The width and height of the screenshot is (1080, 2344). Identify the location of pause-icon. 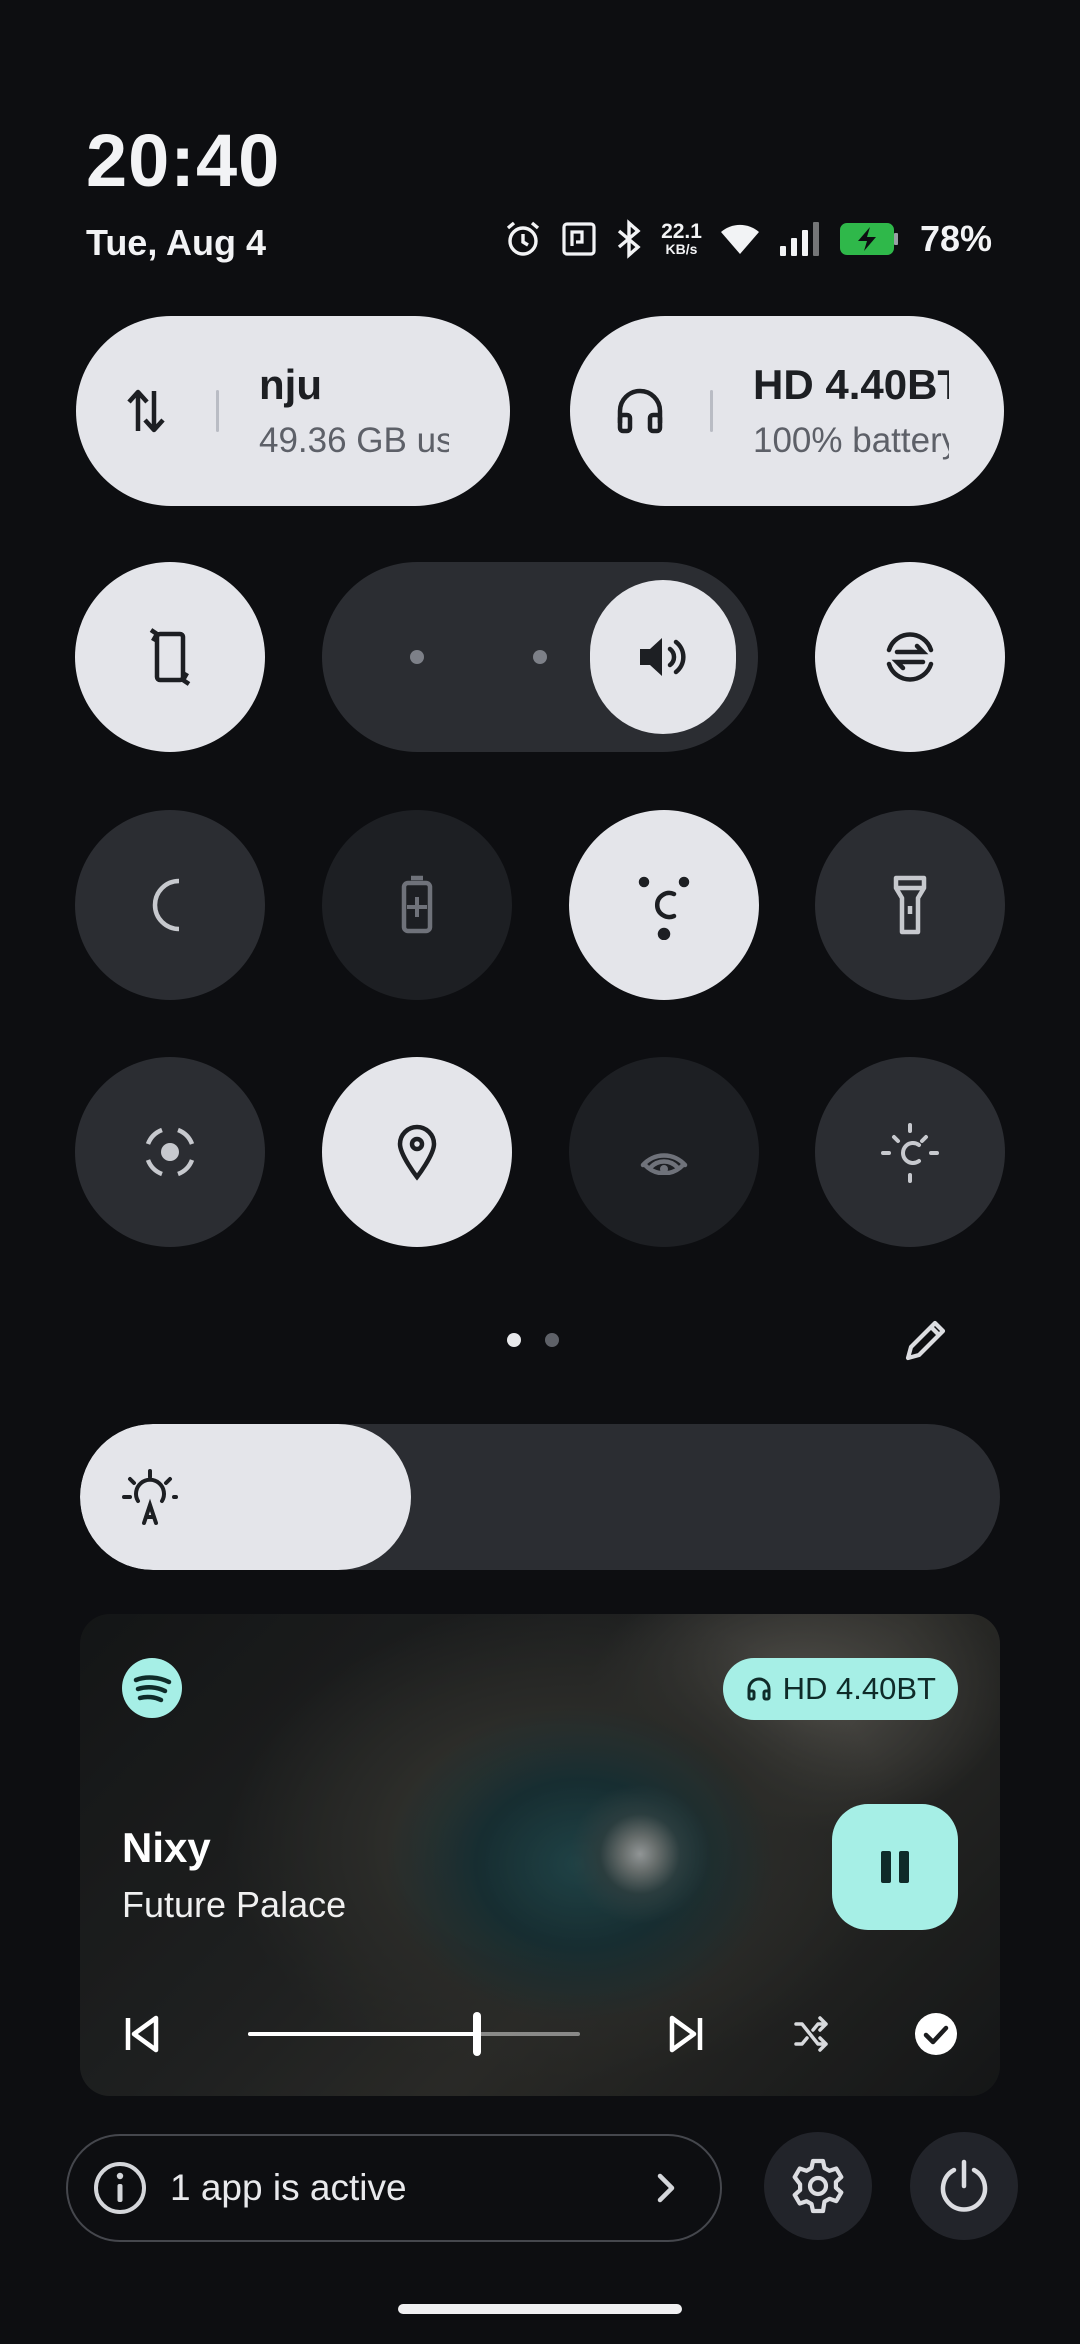
(895, 1867).